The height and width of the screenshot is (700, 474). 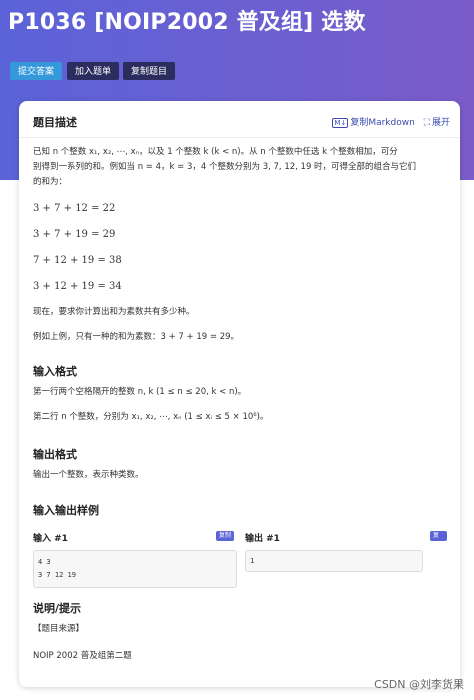 I want to click on expand-link: ⛶ 展开, so click(x=434, y=123).